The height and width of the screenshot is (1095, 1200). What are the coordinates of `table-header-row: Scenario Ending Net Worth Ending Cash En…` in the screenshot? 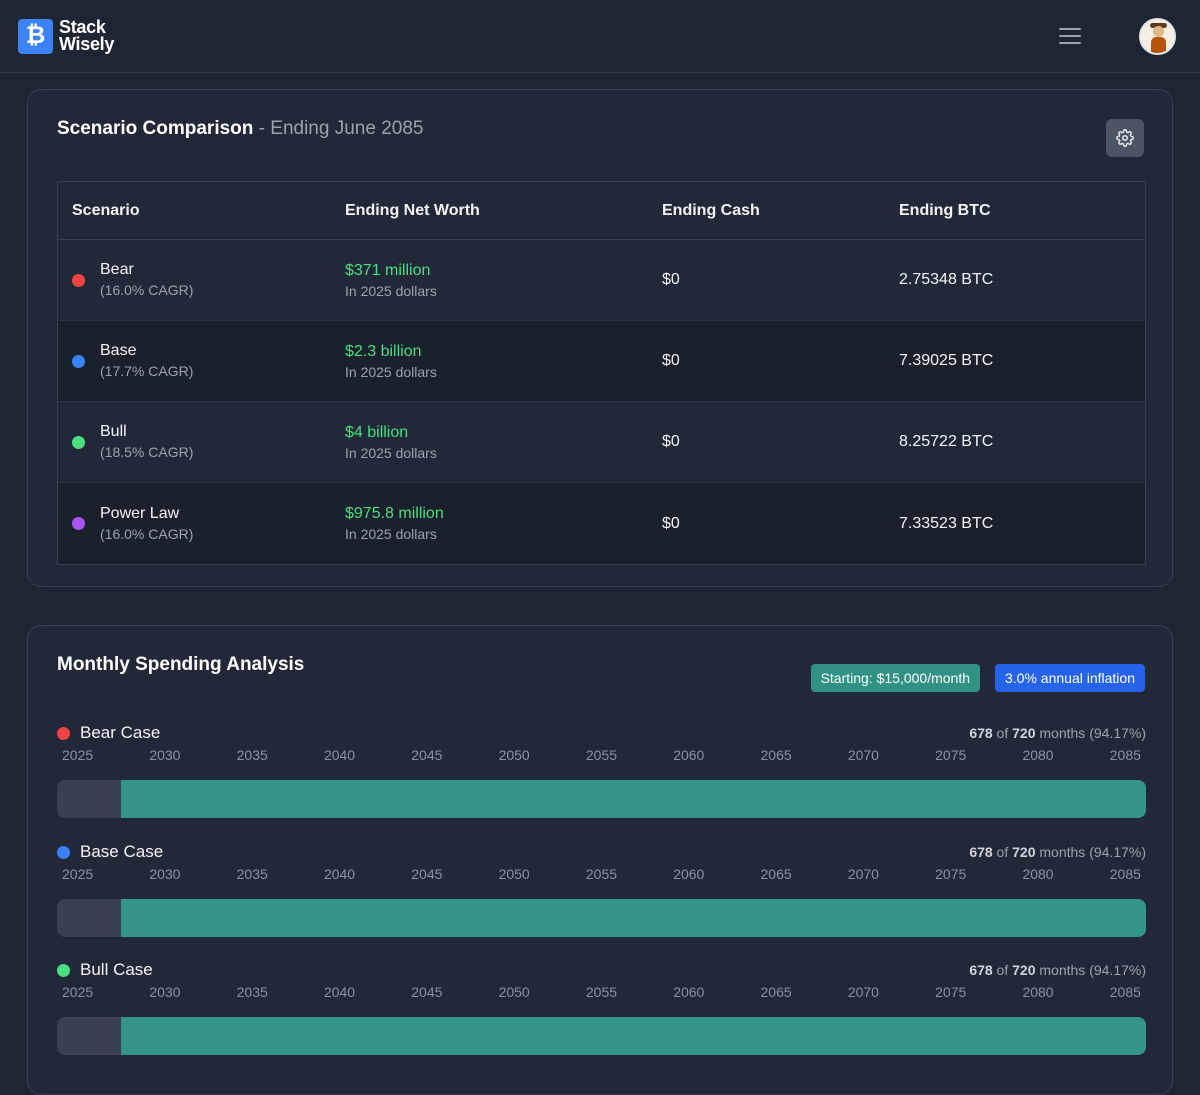 It's located at (601, 211).